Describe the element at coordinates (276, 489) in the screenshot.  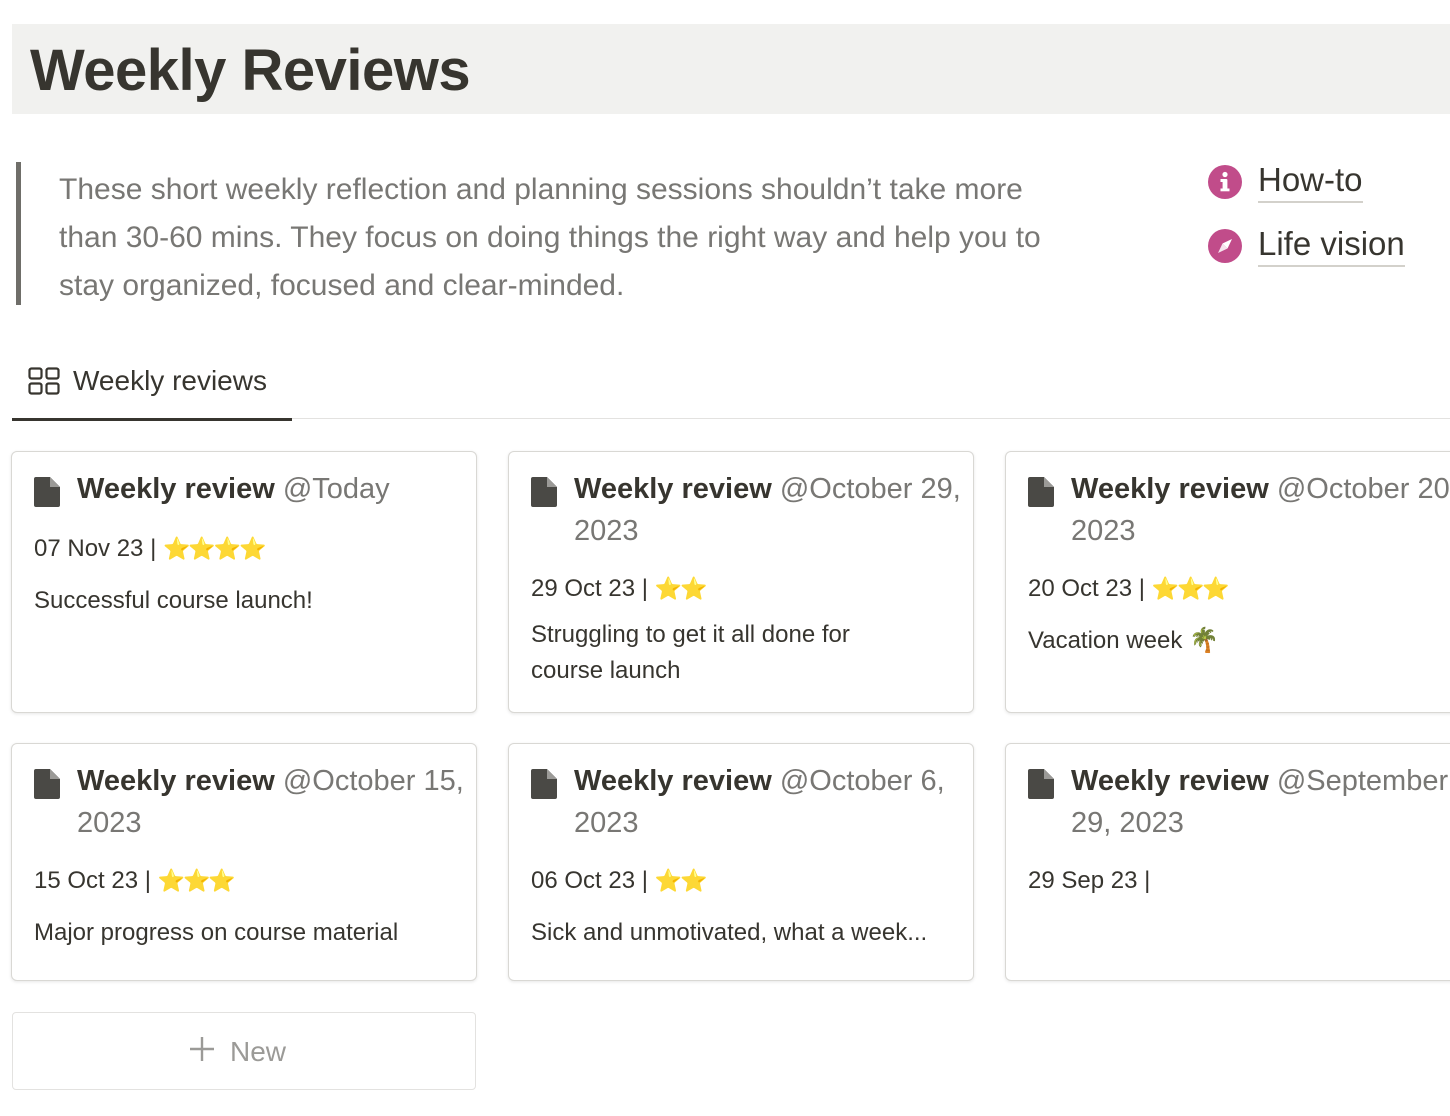
I see `card-title: Weekly review @Today` at that location.